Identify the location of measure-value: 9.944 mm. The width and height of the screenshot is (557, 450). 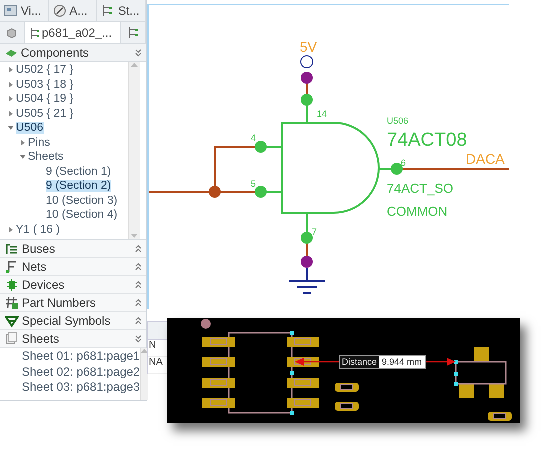
(402, 362).